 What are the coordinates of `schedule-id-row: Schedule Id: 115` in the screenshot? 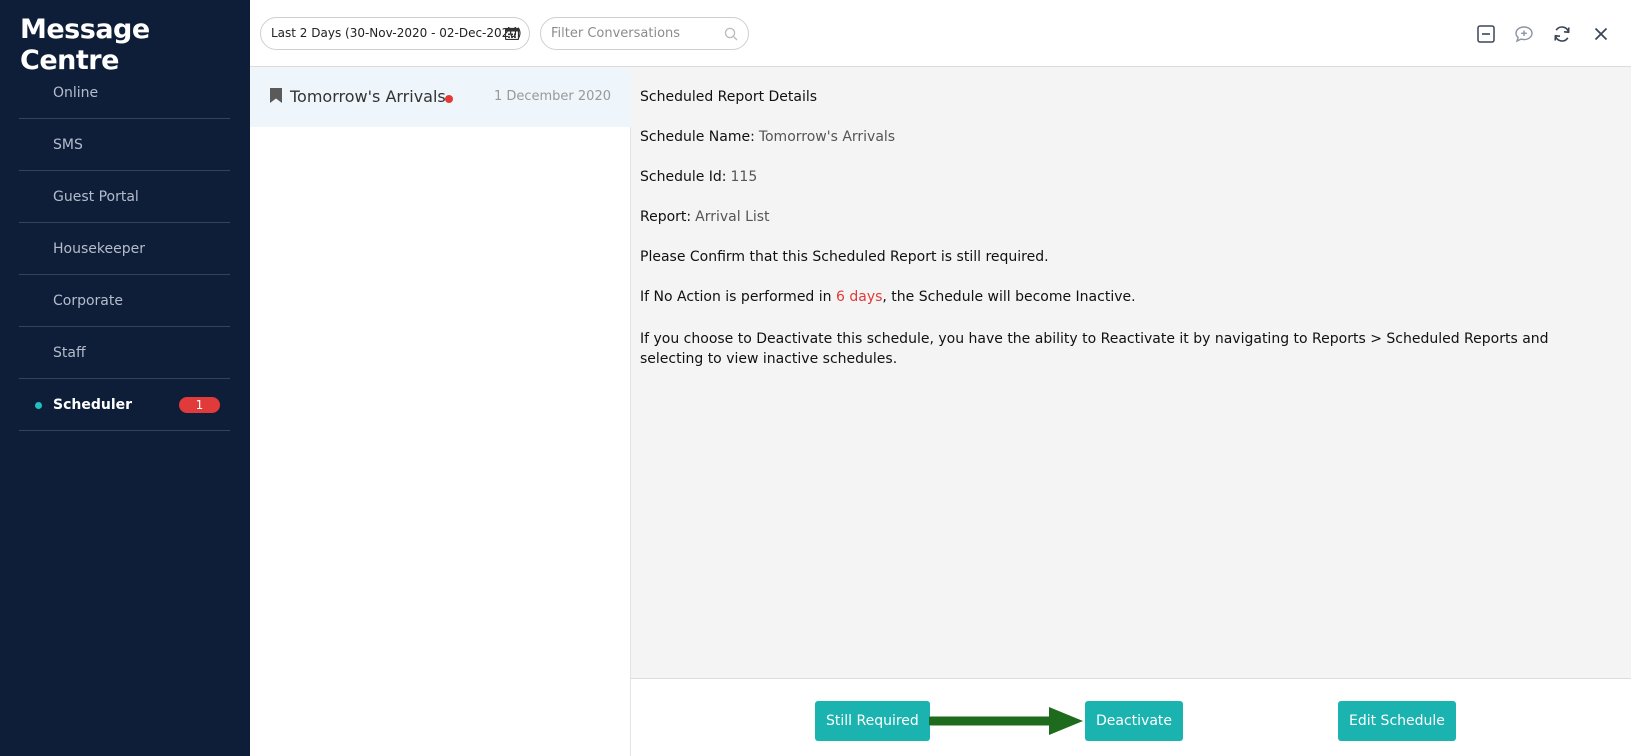 It's located at (698, 177).